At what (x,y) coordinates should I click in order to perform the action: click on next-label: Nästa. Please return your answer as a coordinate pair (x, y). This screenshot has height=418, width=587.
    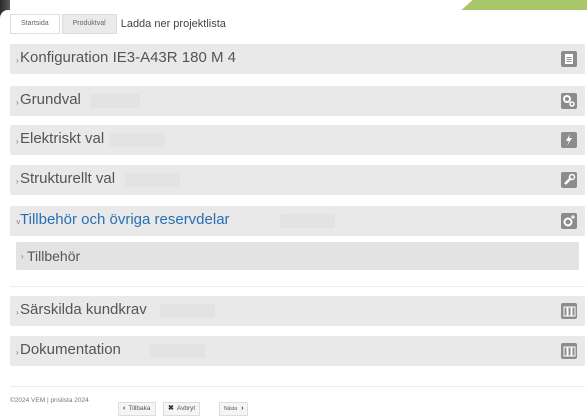
    Looking at the image, I should click on (231, 409).